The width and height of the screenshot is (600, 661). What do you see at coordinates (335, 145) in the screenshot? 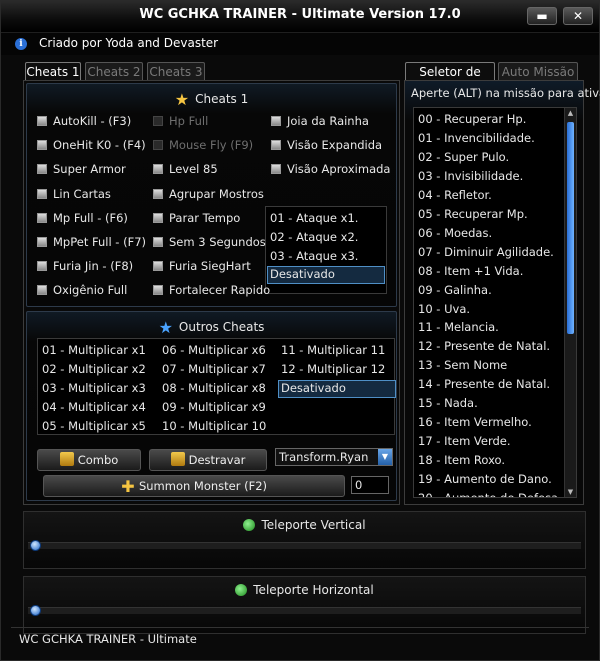
I see `checkbox-label: Visão Expandida` at bounding box center [335, 145].